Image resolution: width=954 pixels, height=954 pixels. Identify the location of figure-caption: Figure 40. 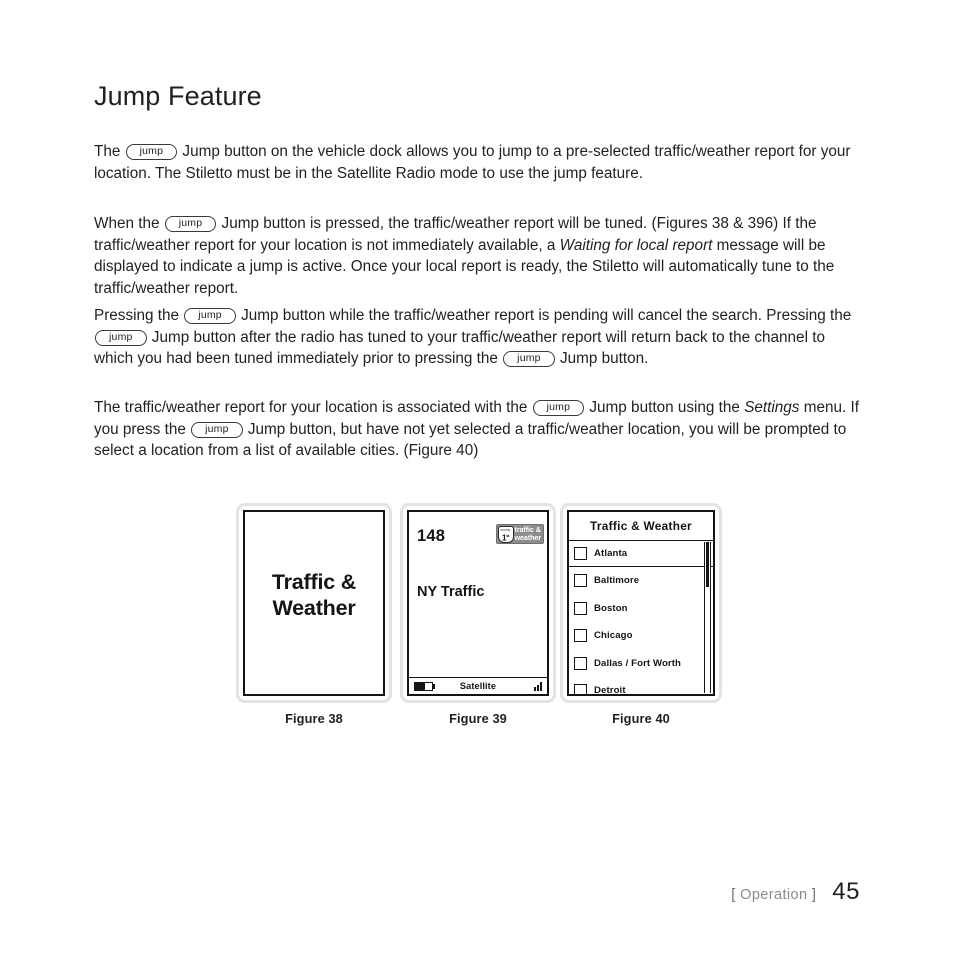
(641, 718).